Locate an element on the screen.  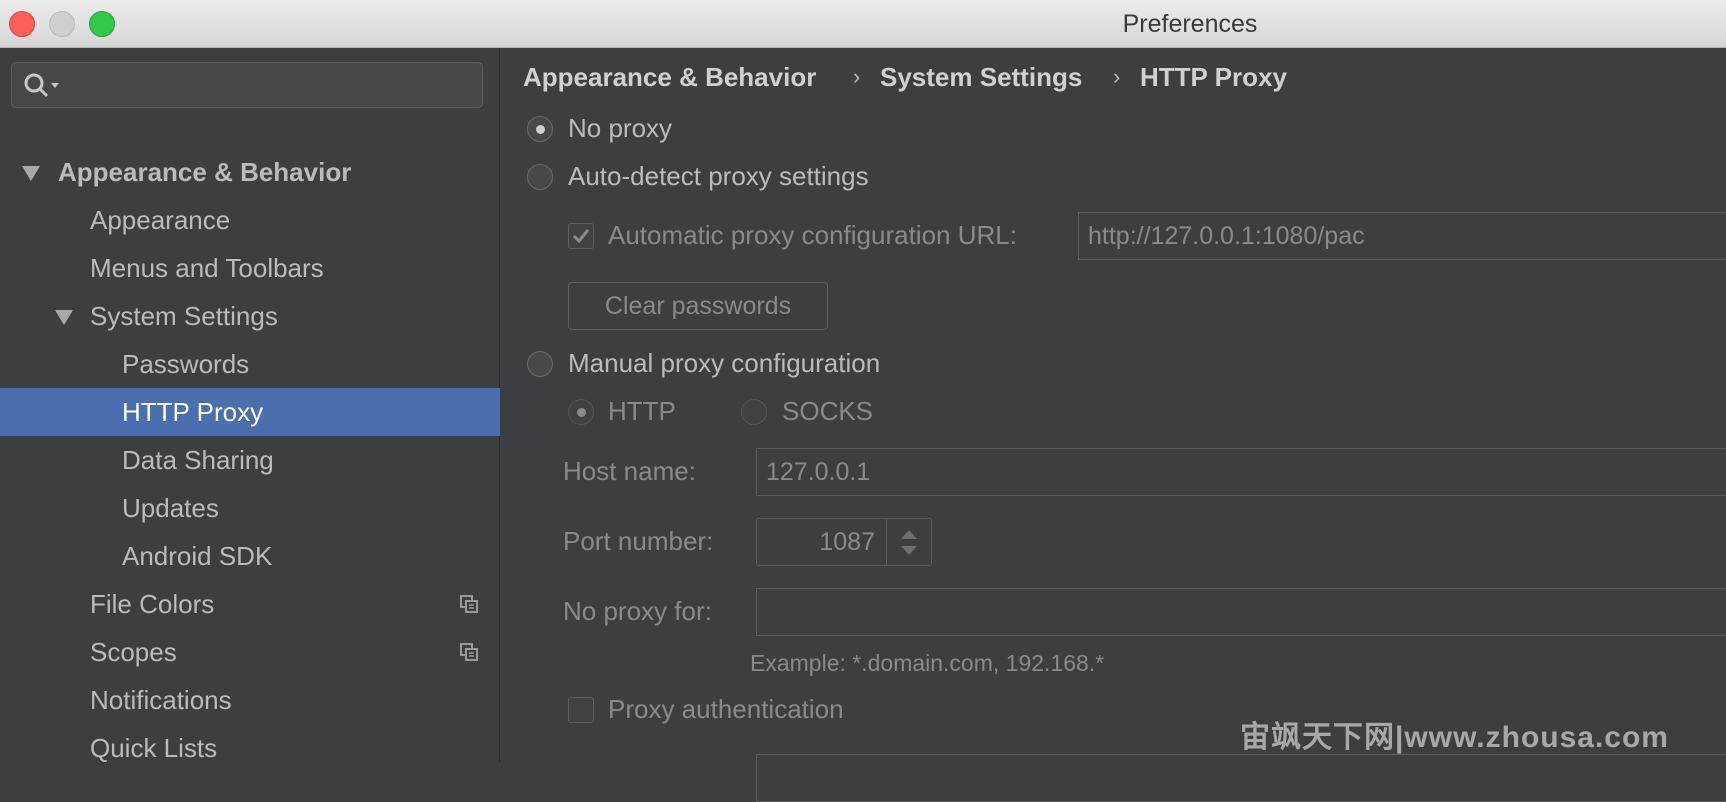
breadcrumb-item: System Settings is located at coordinates (981, 77).